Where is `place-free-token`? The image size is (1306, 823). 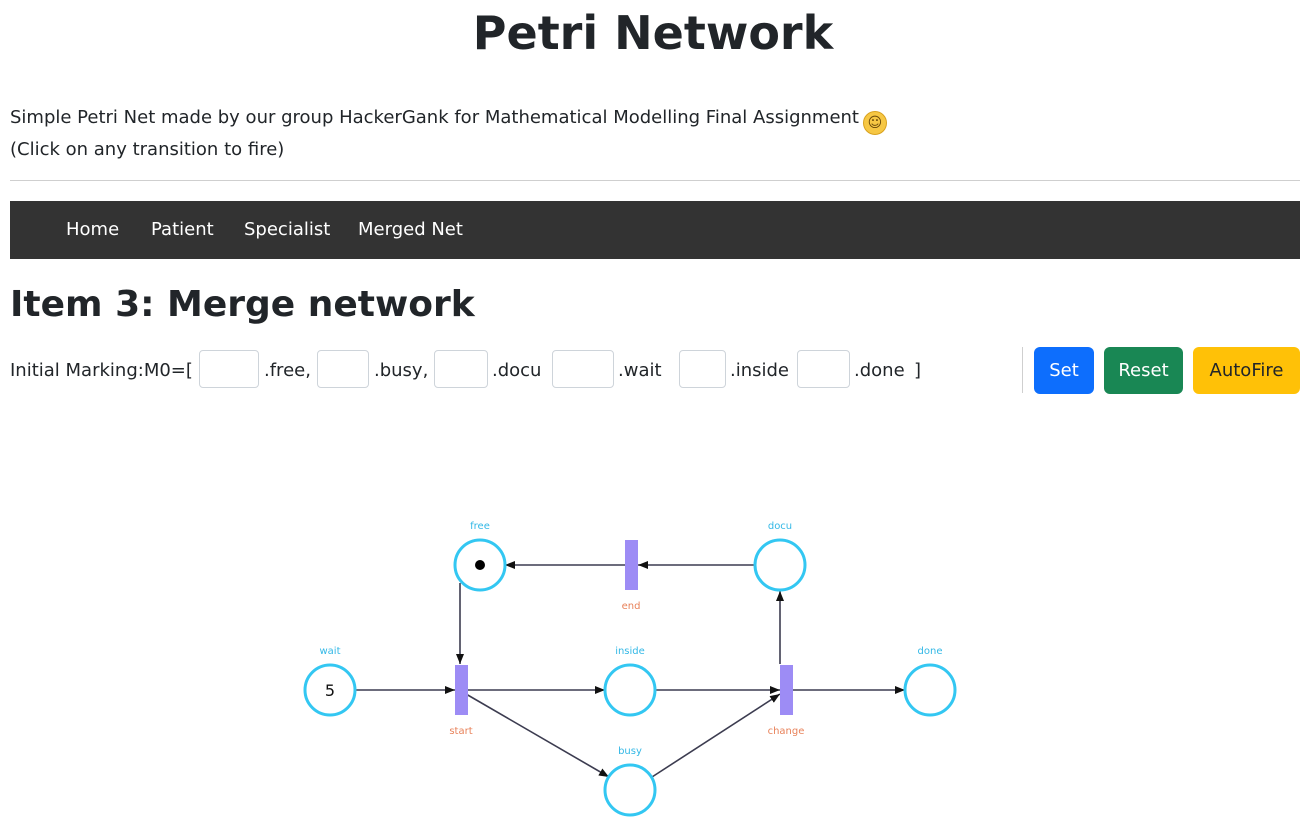 place-free-token is located at coordinates (480, 565).